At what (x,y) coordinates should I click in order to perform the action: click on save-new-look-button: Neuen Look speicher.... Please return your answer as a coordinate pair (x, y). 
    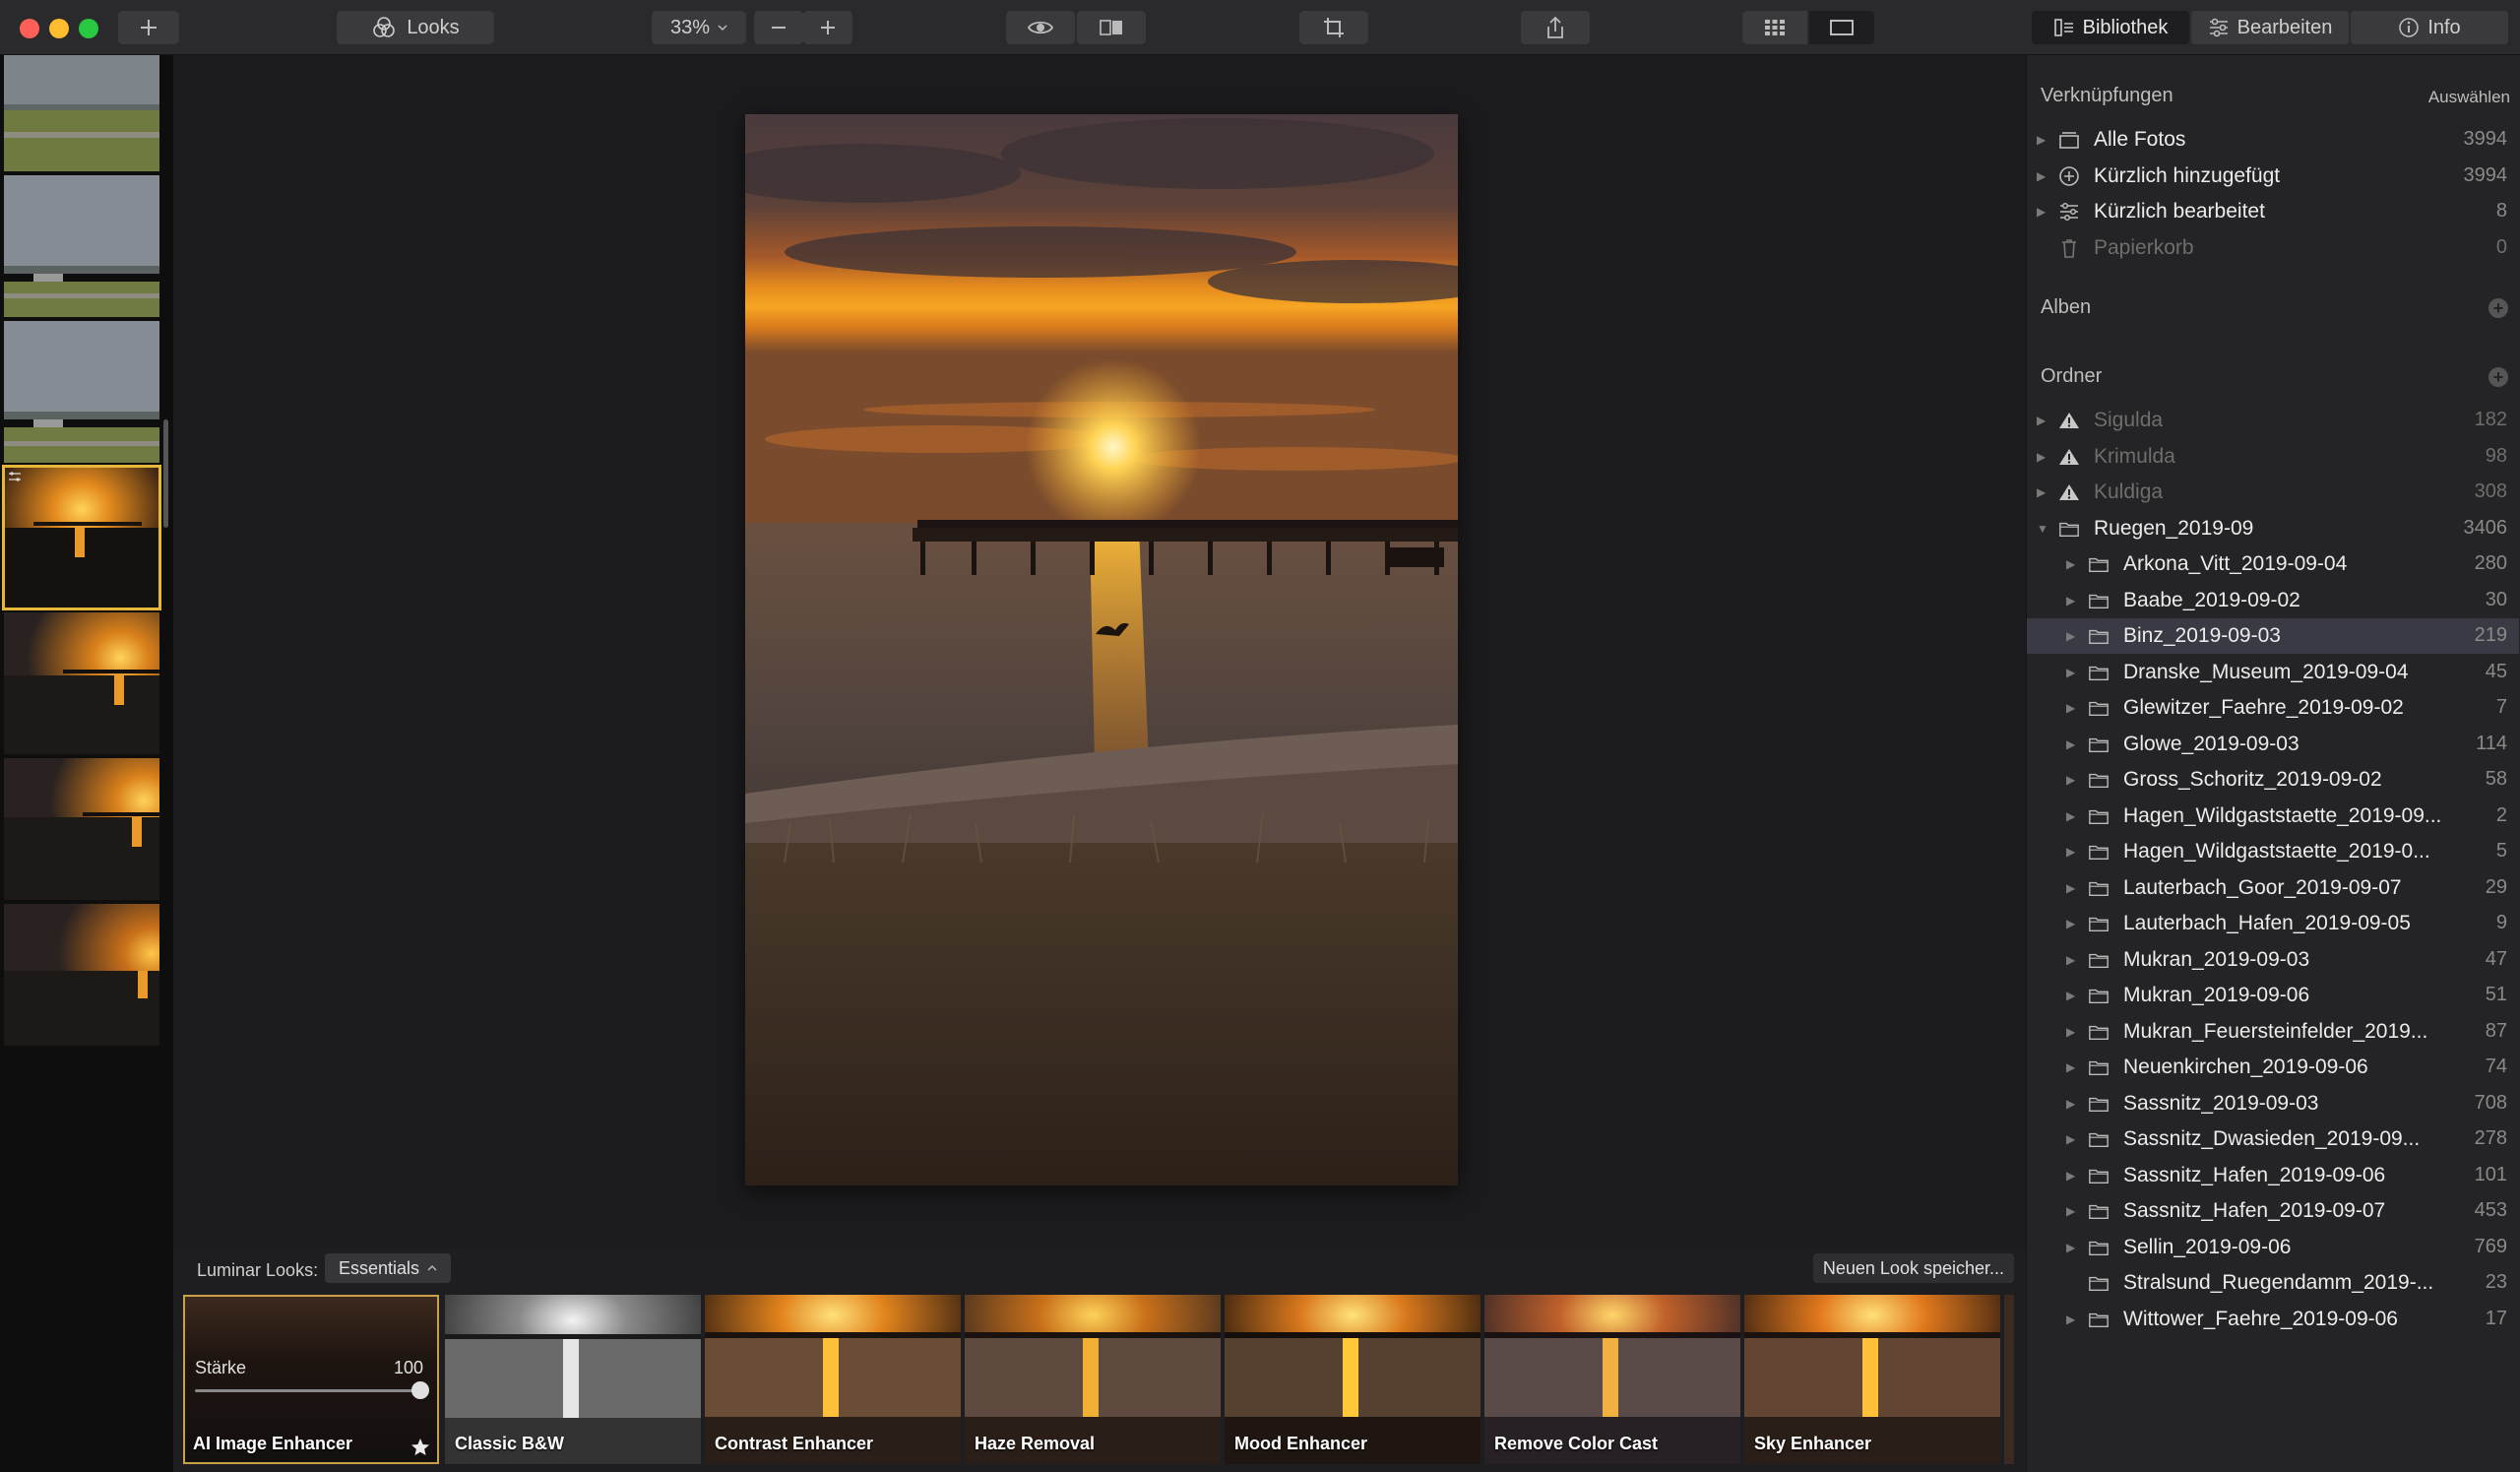
    Looking at the image, I should click on (1913, 1268).